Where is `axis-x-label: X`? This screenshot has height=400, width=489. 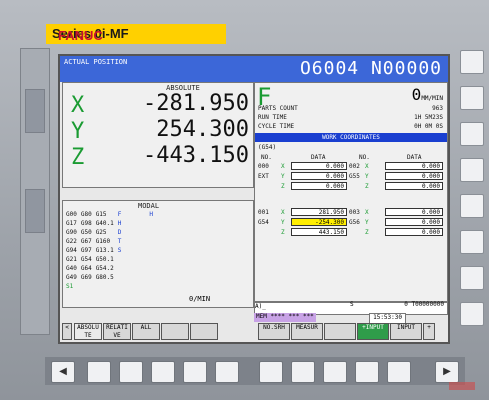
axis-x-label: X is located at coordinates (78, 105).